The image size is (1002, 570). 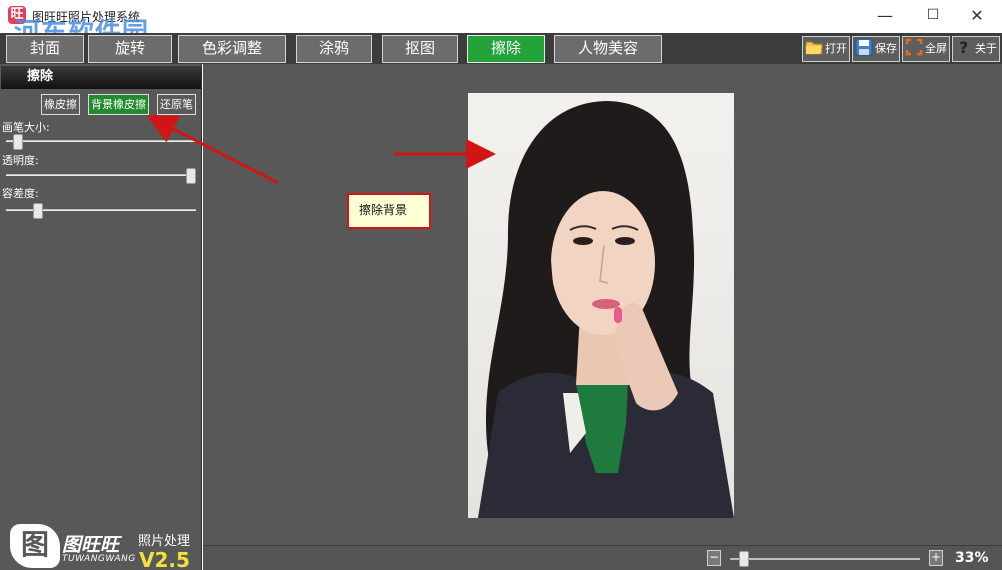 What do you see at coordinates (20, 193) in the screenshot?
I see `tolerance-label: 容差度:` at bounding box center [20, 193].